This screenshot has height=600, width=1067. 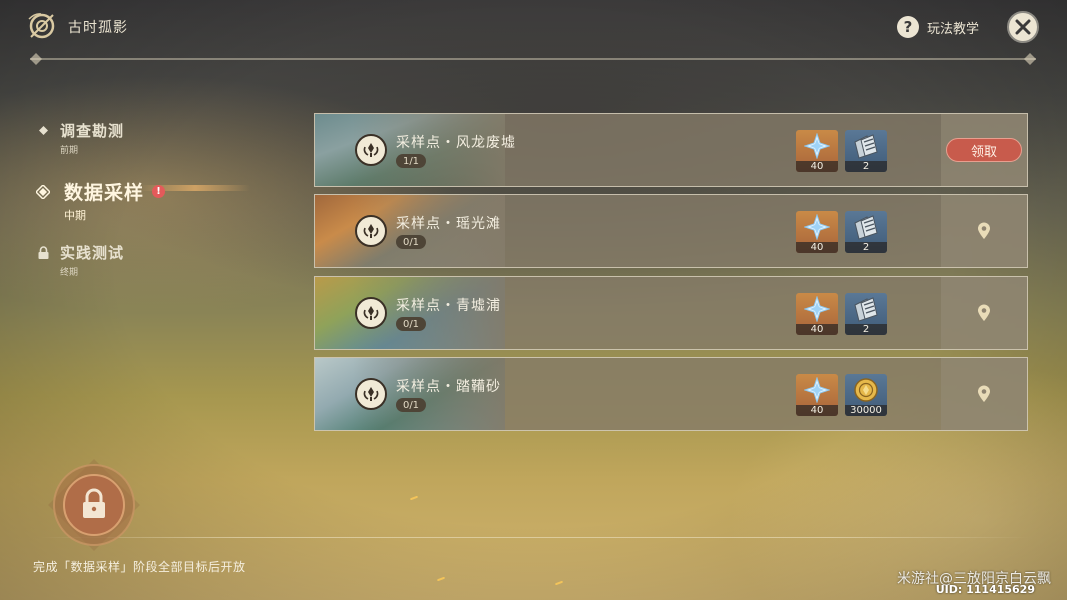 I want to click on phase-survey: 调查勘测 前期, so click(x=80, y=138).